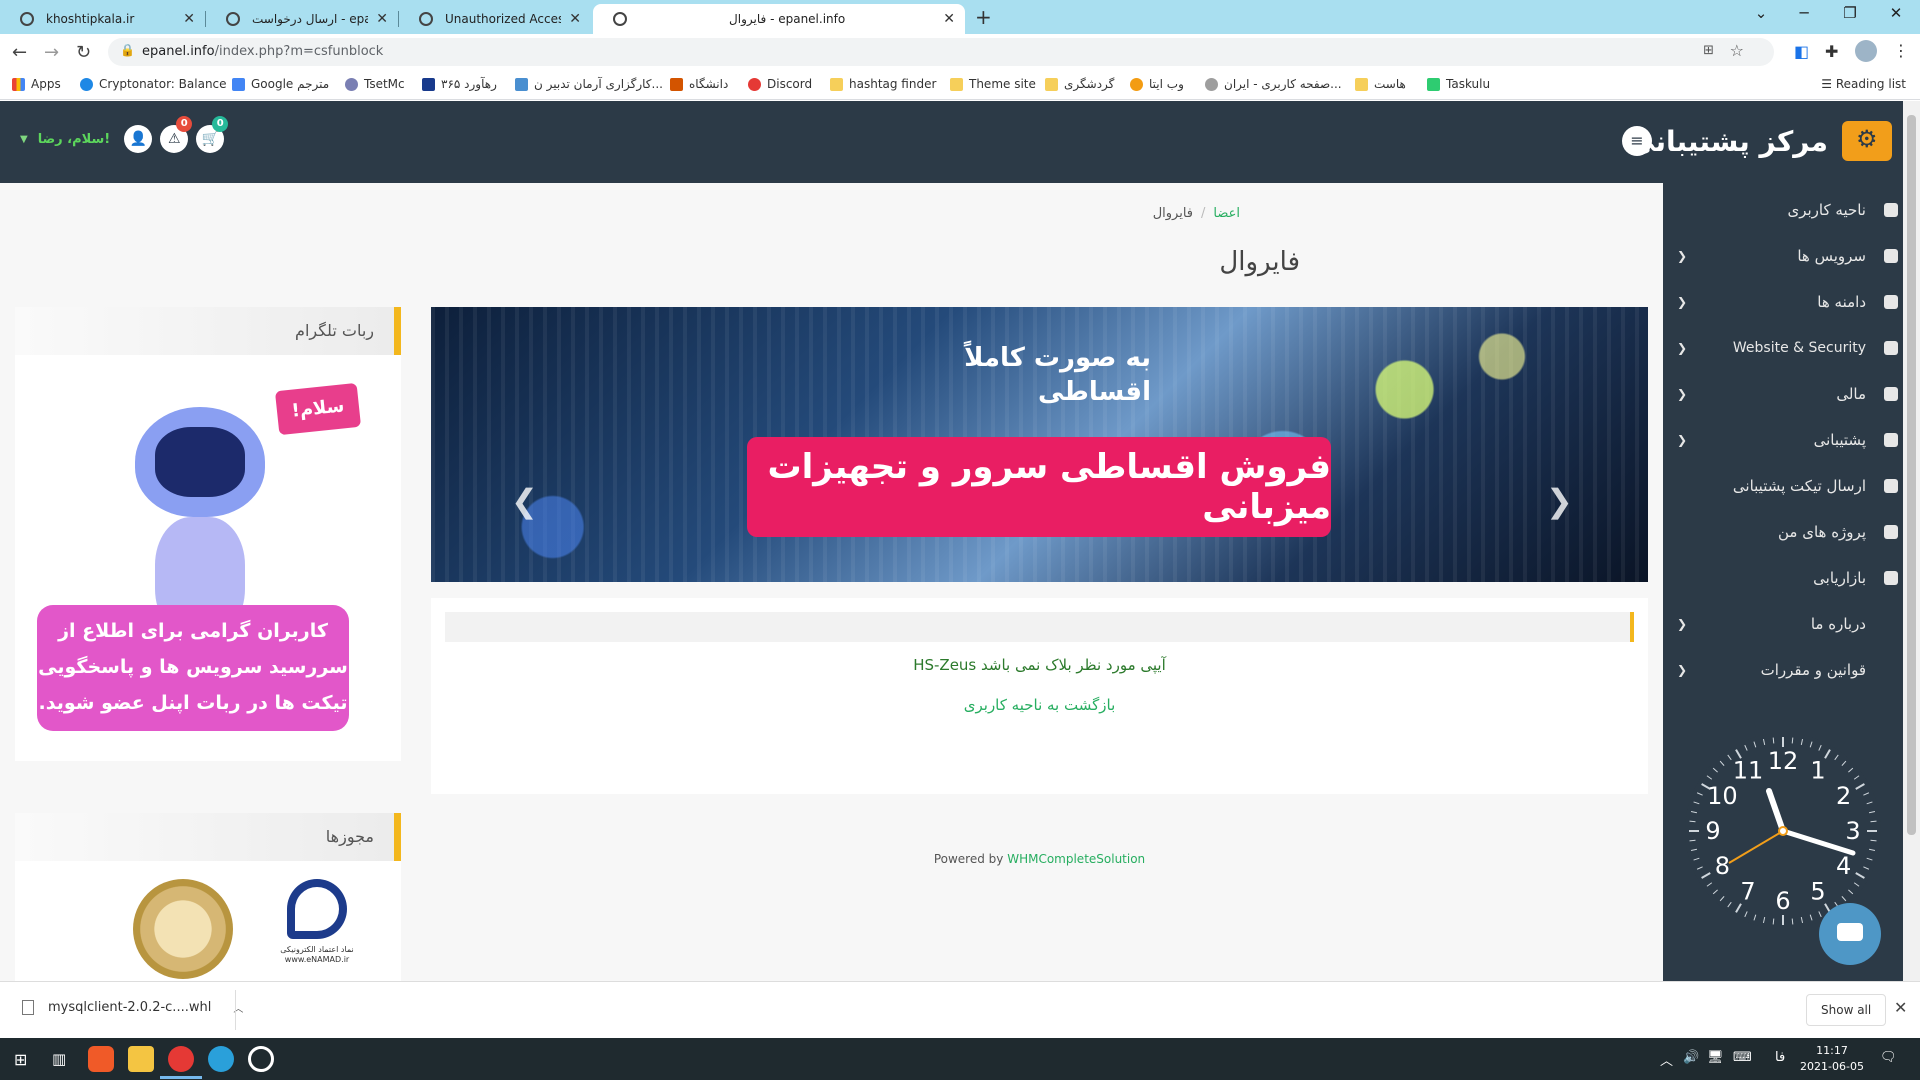 Image resolution: width=1920 pixels, height=1080 pixels. I want to click on sidebar-item-support: پشتیبانی ❯, so click(1791, 440).